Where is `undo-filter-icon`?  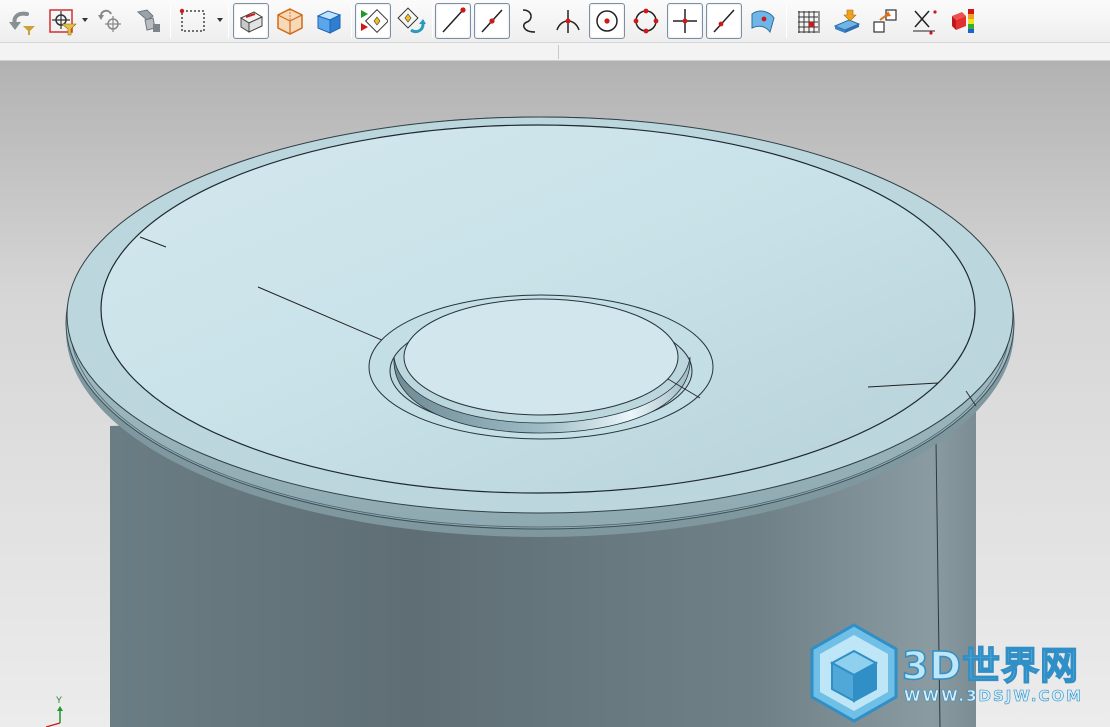
undo-filter-icon is located at coordinates (22, 21).